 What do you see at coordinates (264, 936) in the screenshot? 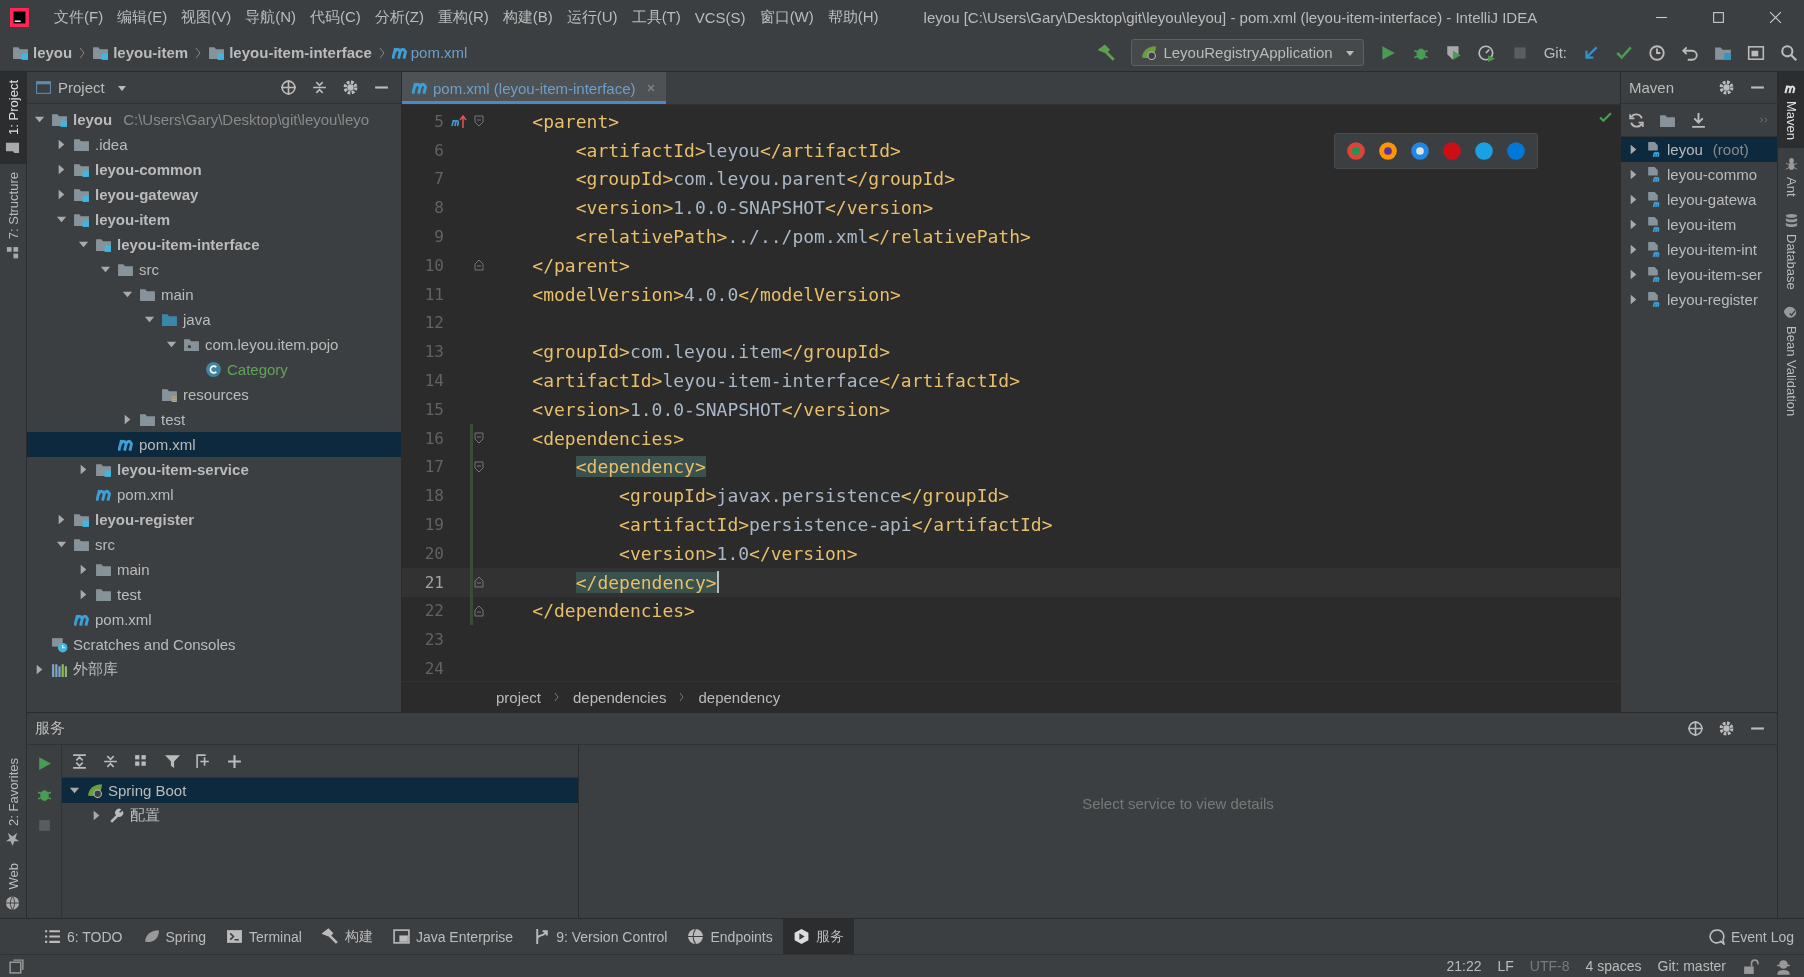
I see `tool-window-tab: Terminal` at bounding box center [264, 936].